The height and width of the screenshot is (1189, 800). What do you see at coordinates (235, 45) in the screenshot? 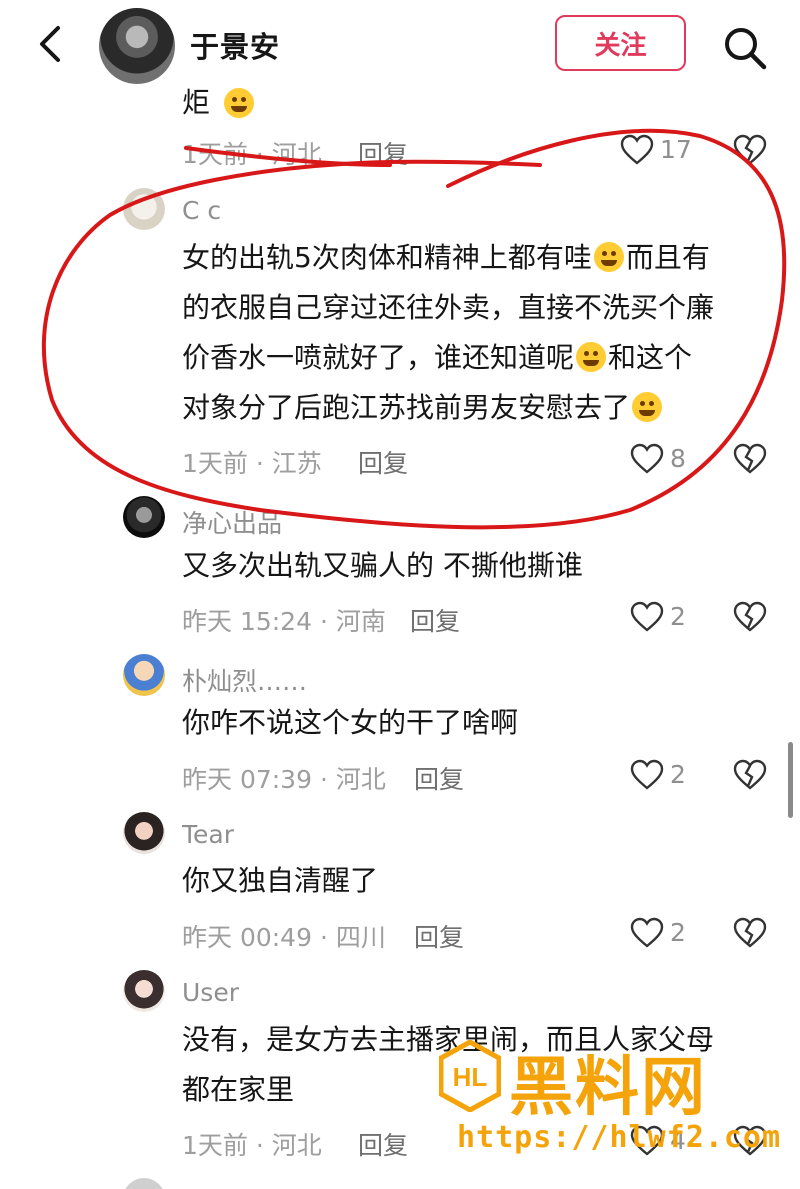
I see `profile-username: 于景安` at bounding box center [235, 45].